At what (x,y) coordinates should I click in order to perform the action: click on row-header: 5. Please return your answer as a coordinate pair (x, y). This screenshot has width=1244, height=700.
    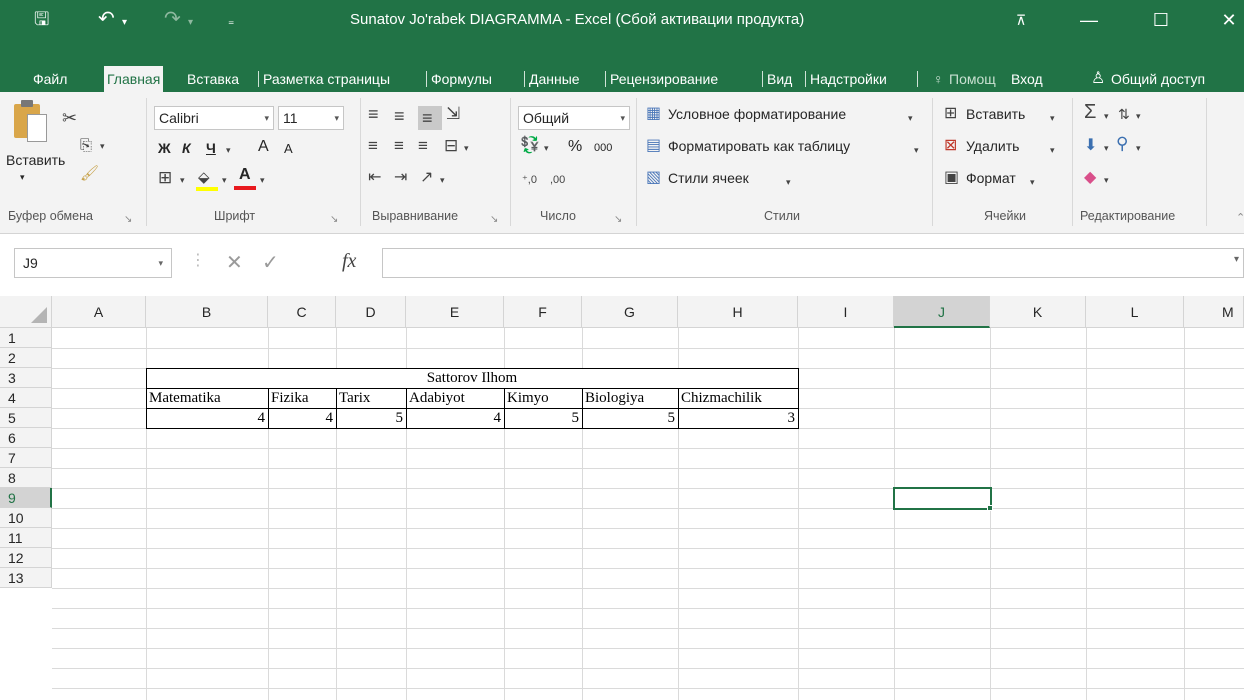
    Looking at the image, I should click on (26, 418).